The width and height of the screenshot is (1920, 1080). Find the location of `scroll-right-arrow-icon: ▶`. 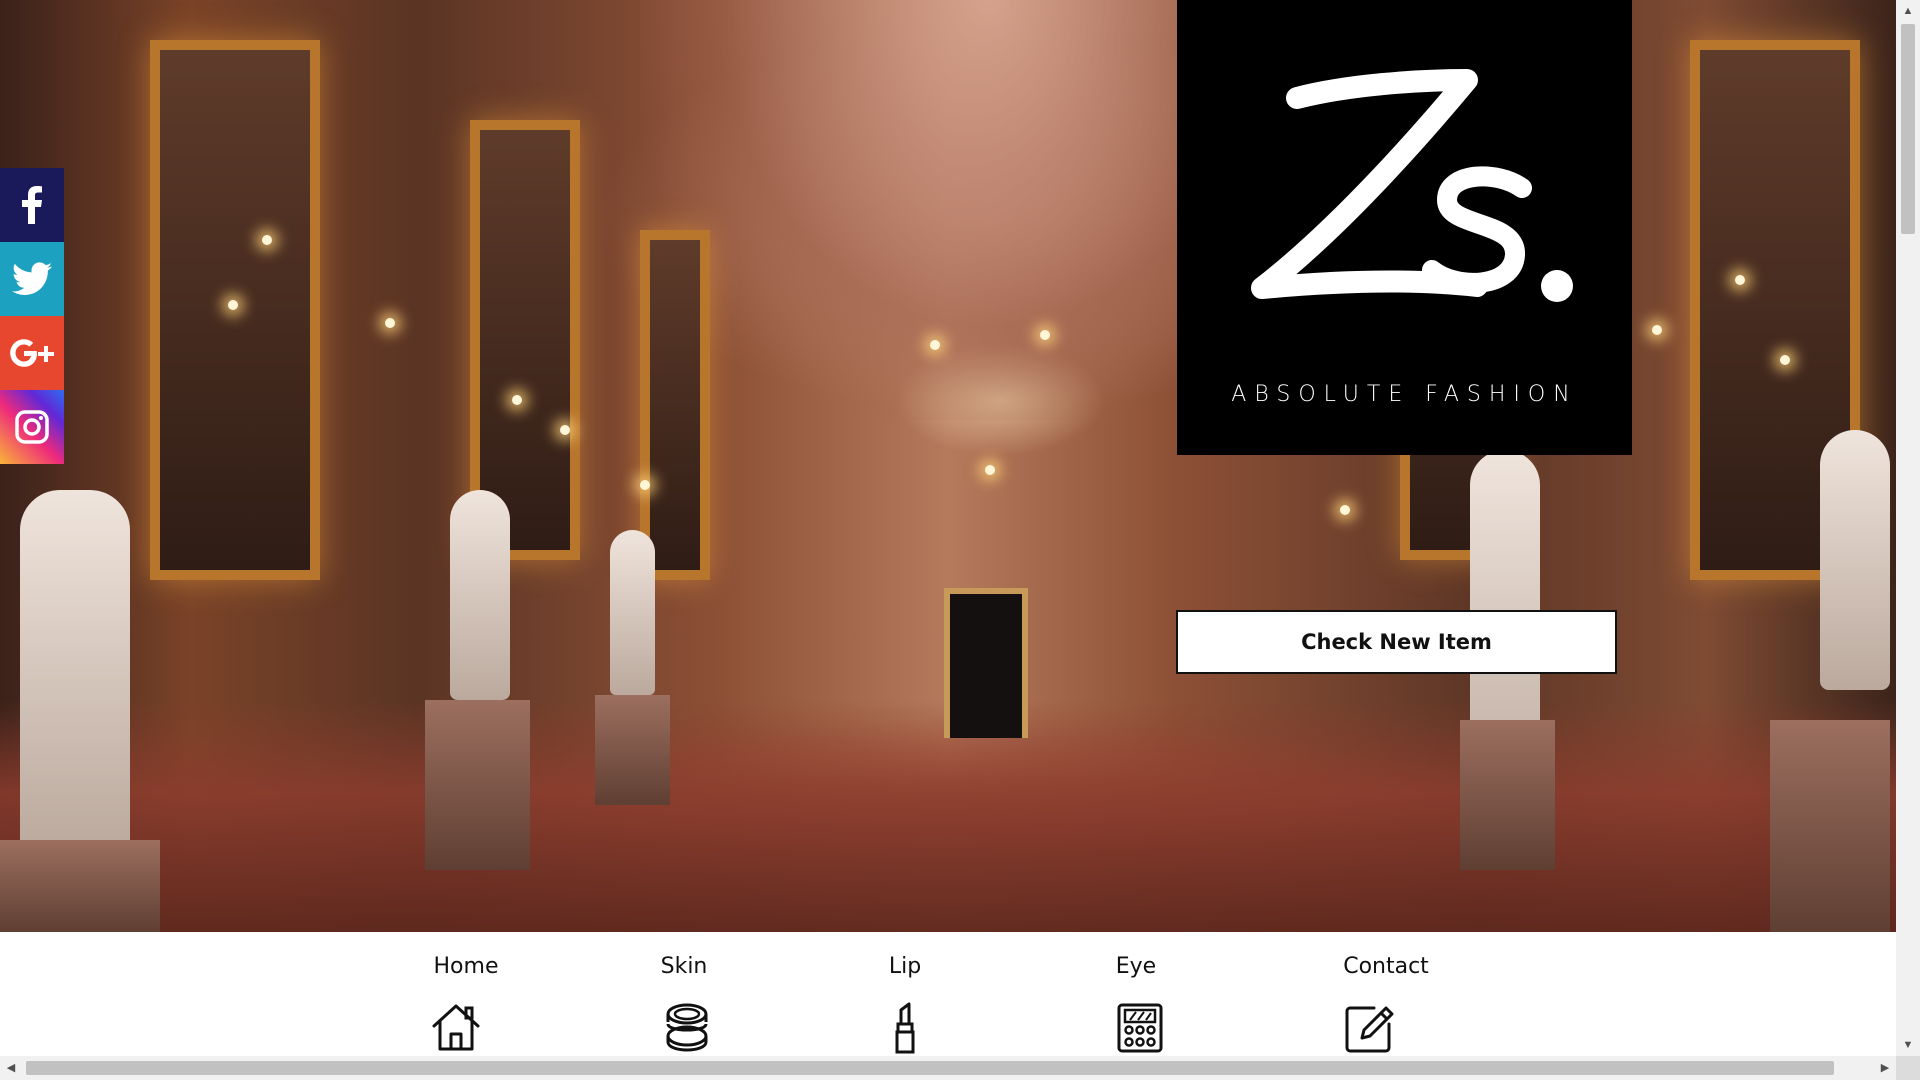

scroll-right-arrow-icon: ▶ is located at coordinates (1885, 1068).